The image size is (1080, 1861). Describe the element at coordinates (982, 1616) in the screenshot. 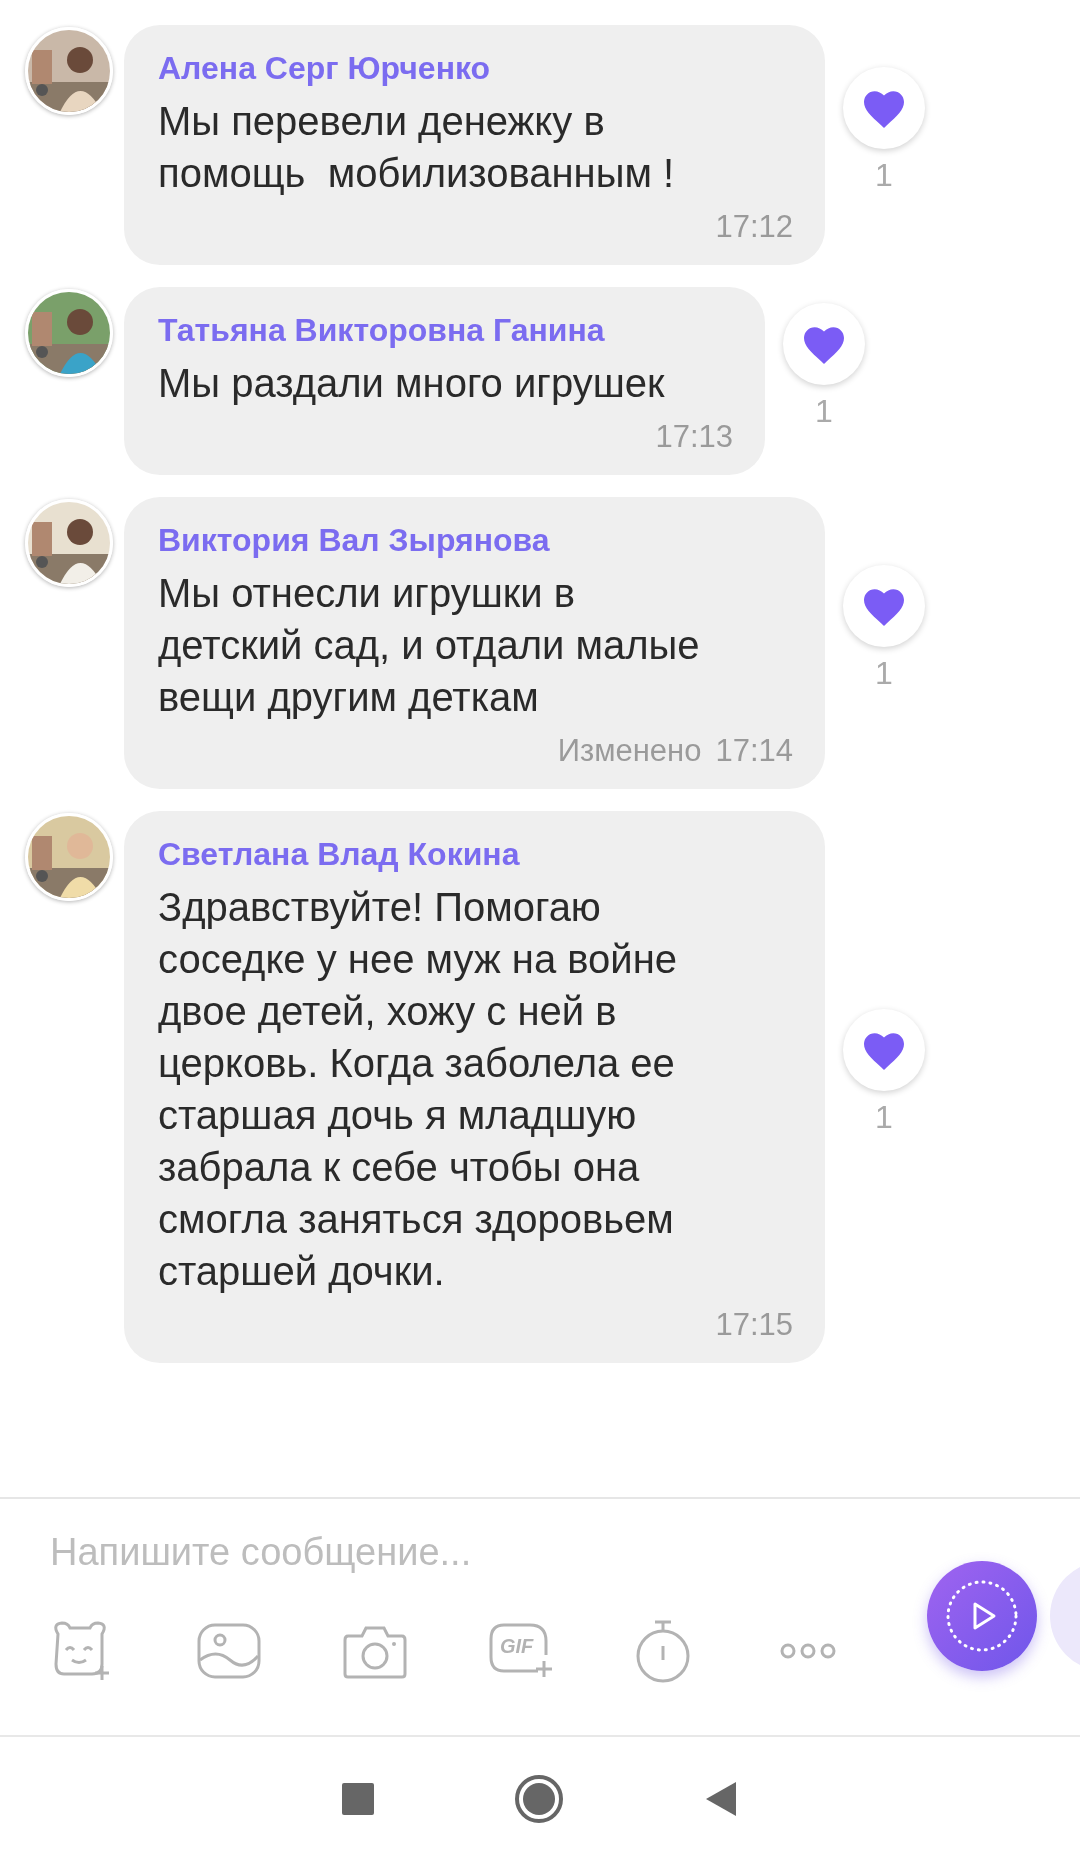

I see `record-button` at that location.